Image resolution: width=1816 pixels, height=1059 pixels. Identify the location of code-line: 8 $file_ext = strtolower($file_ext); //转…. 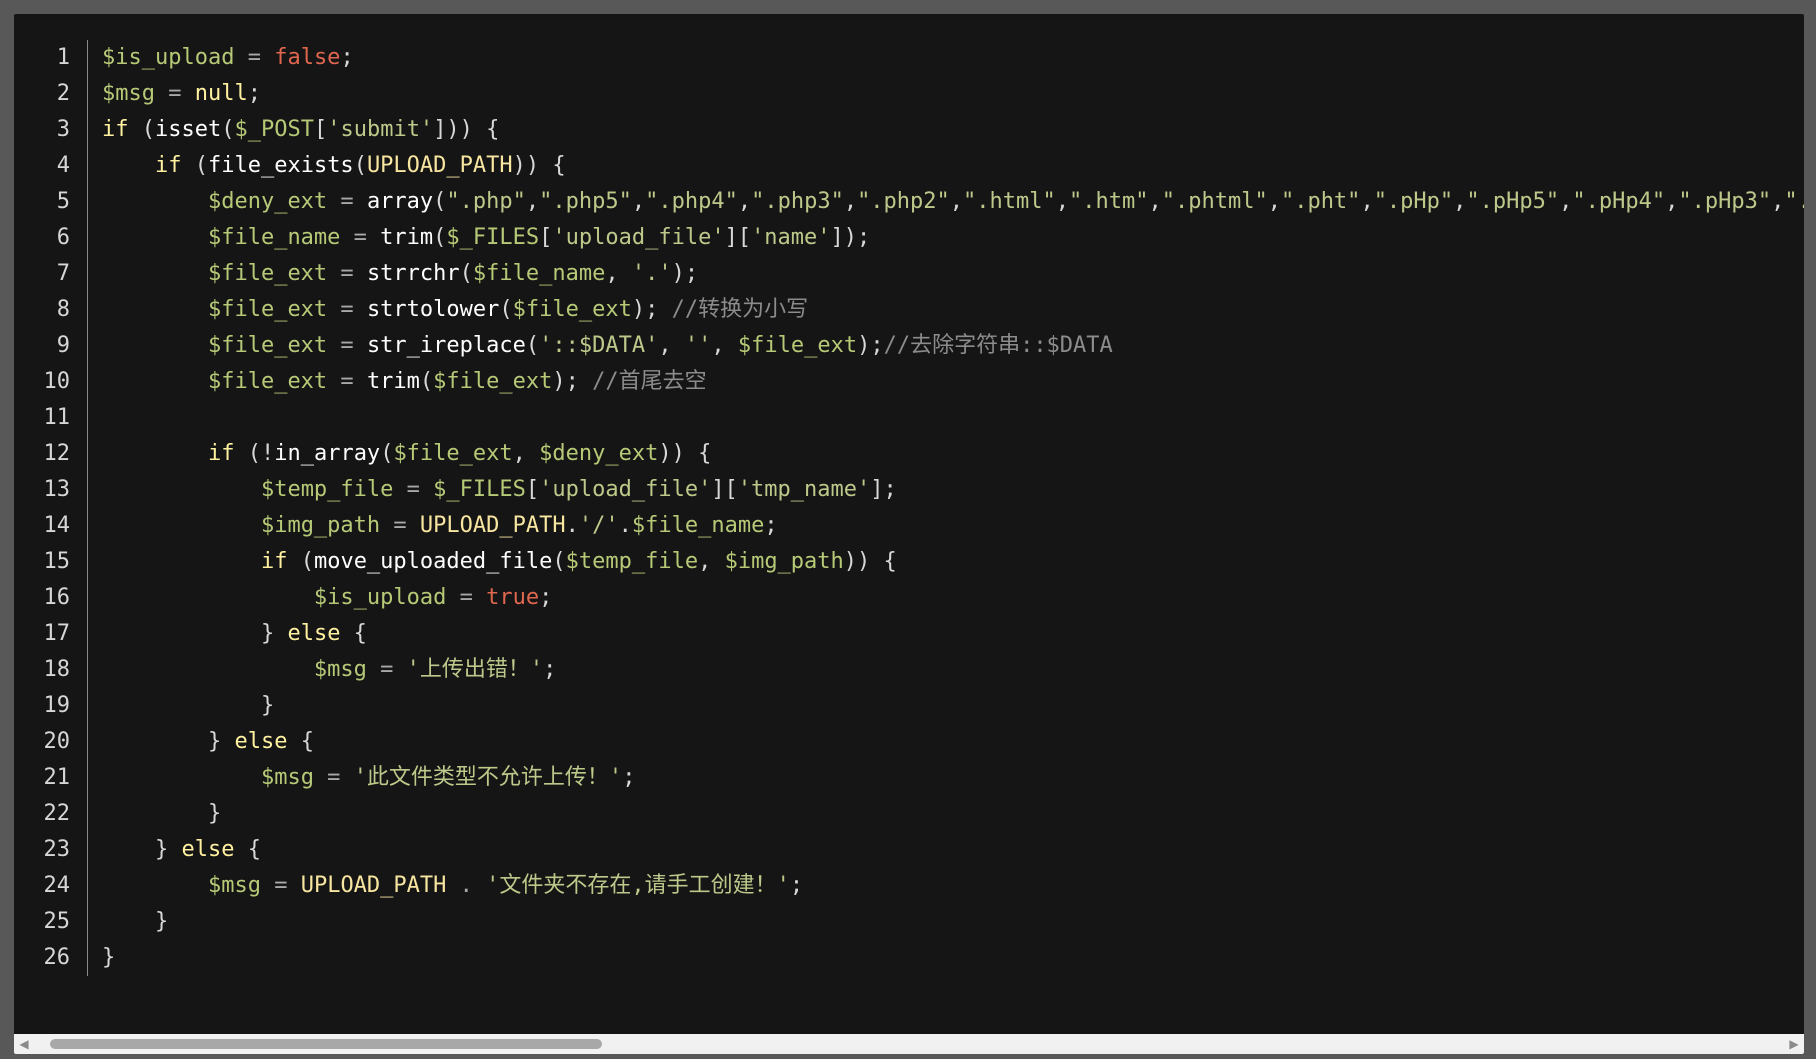
(909, 310).